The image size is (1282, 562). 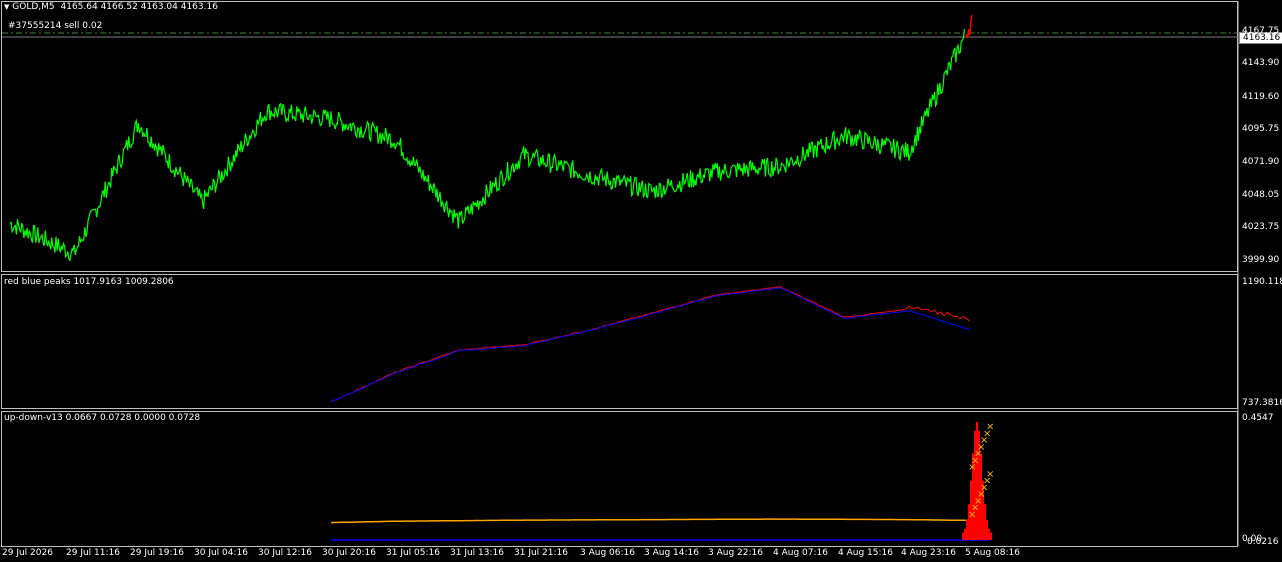 I want to click on xtick: 4 Aug 15:16, so click(x=865, y=553).